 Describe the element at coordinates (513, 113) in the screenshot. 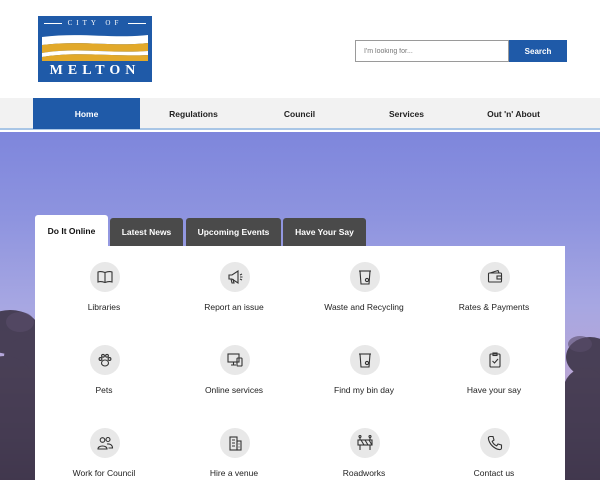

I see `nav-item-out-n-about: Out 'n' About` at that location.